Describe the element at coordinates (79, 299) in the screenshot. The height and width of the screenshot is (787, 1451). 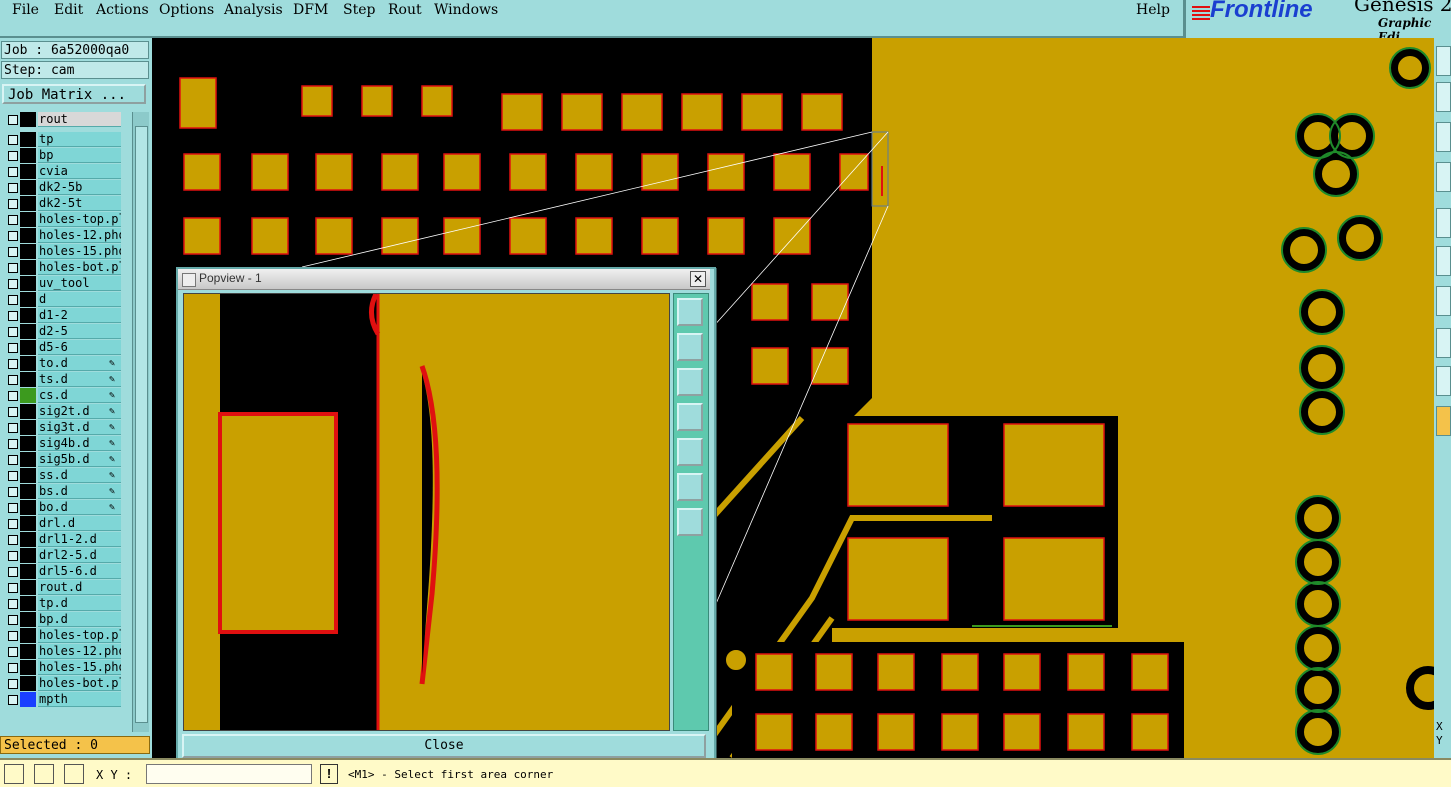
I see `layer-name: d` at that location.